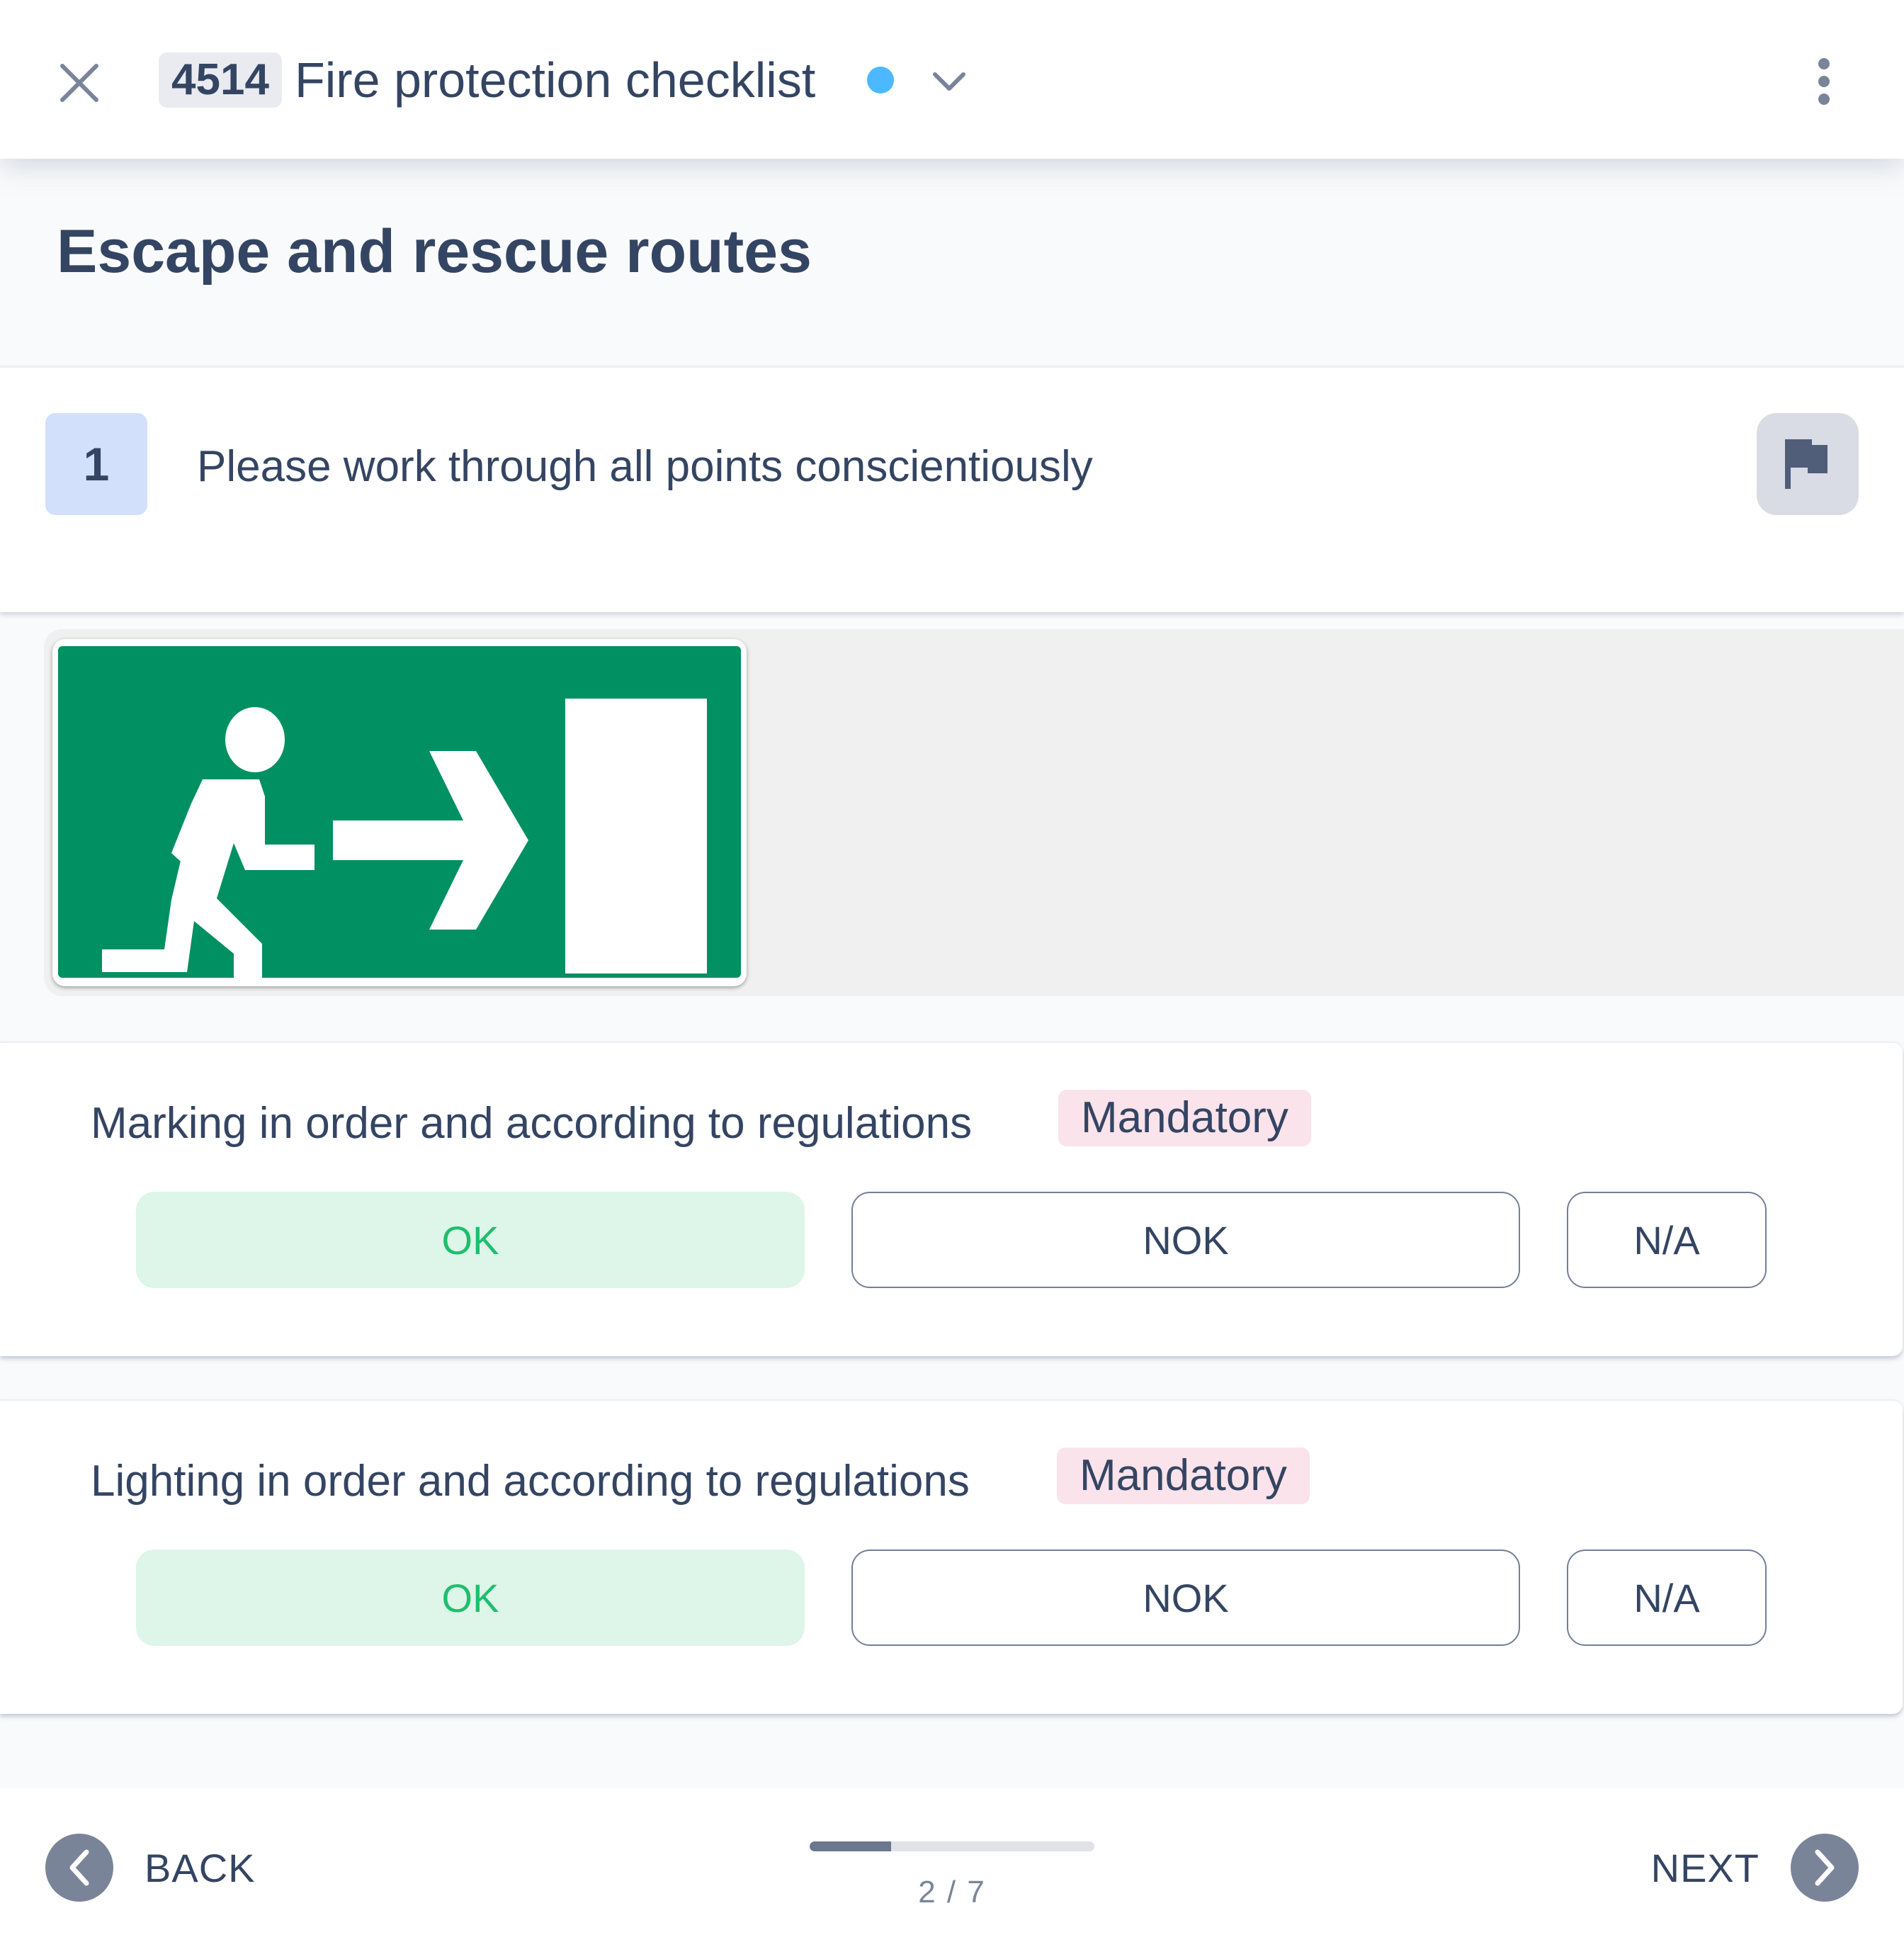 This screenshot has width=1904, height=1947. I want to click on chevron-right-icon, so click(1825, 1867).